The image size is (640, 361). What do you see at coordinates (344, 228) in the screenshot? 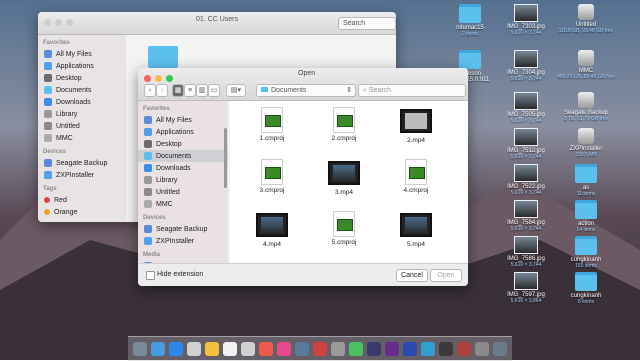
I see `file-item: 5.cmproj` at bounding box center [344, 228].